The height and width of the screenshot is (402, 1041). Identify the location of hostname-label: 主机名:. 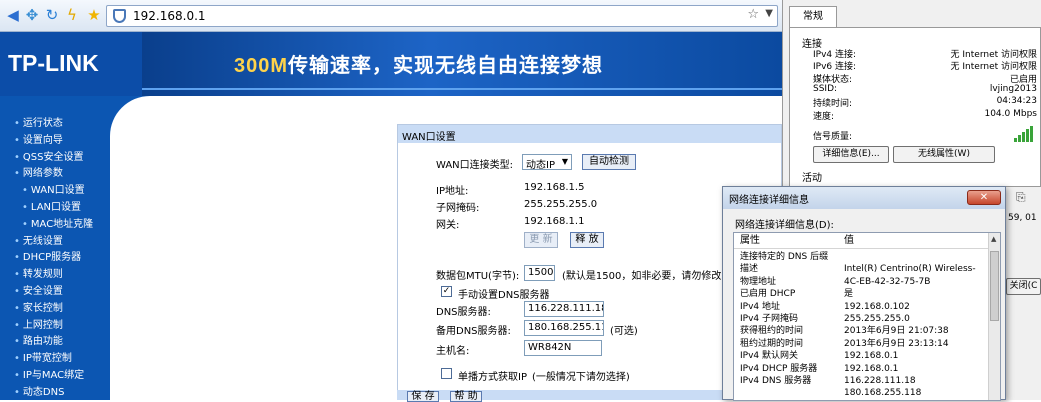
(453, 351).